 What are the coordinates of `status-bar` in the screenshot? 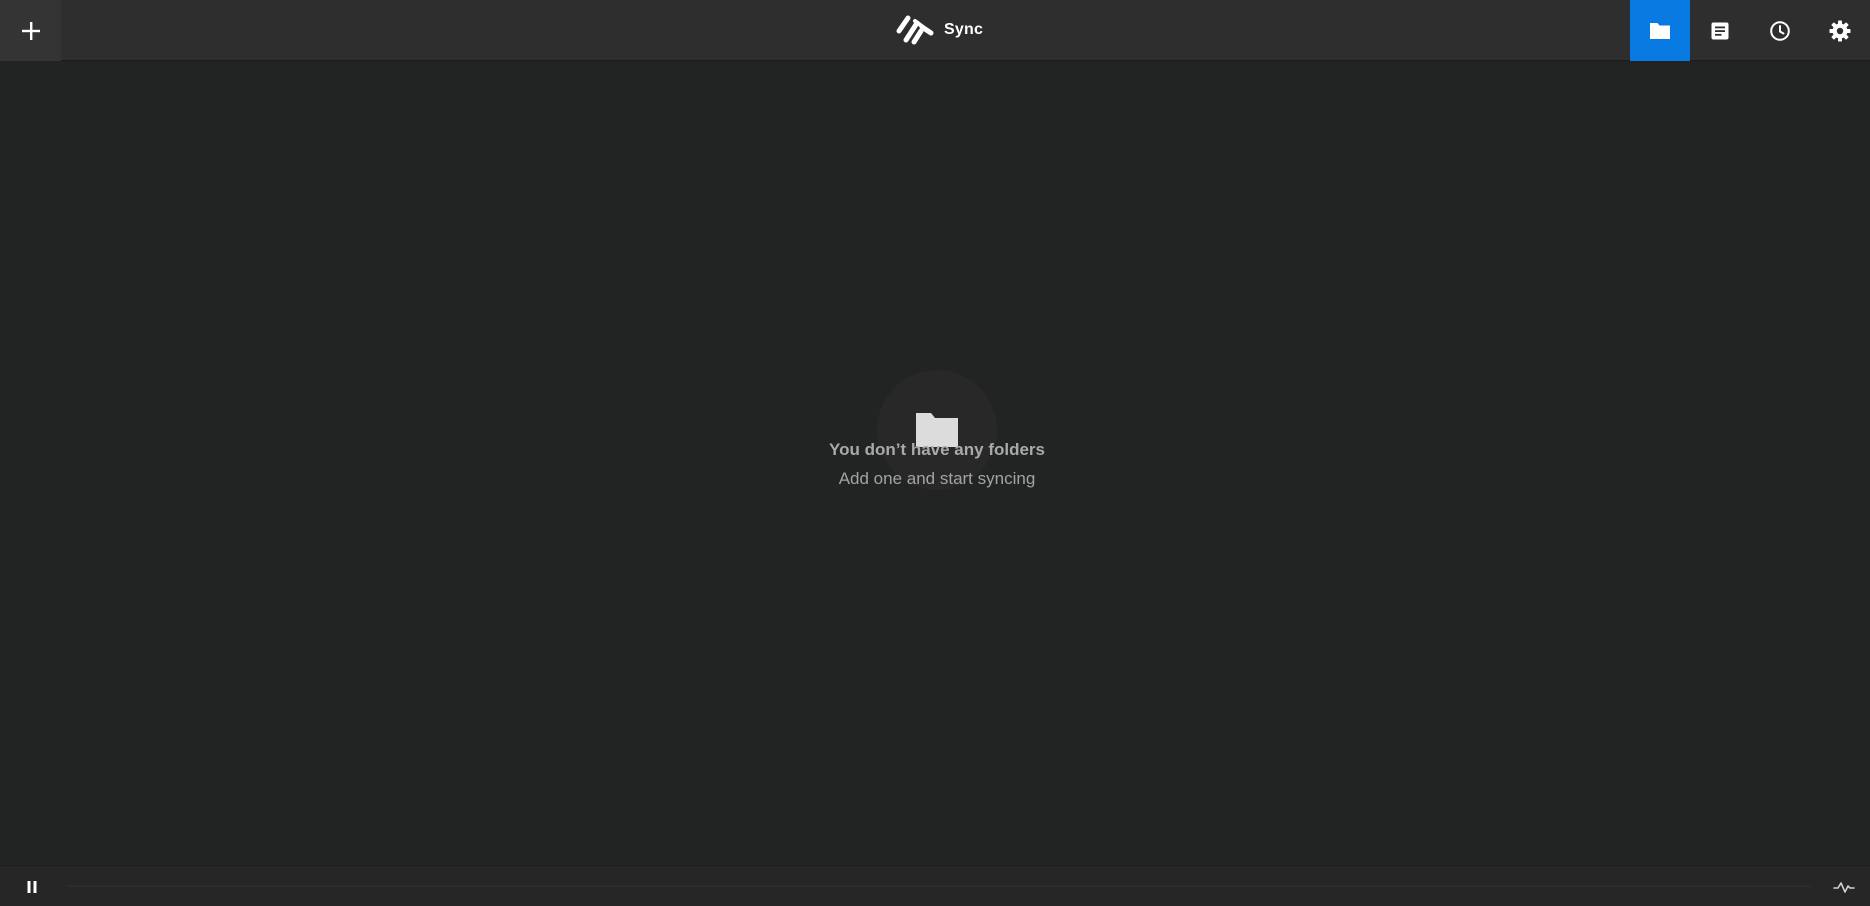 It's located at (935, 885).